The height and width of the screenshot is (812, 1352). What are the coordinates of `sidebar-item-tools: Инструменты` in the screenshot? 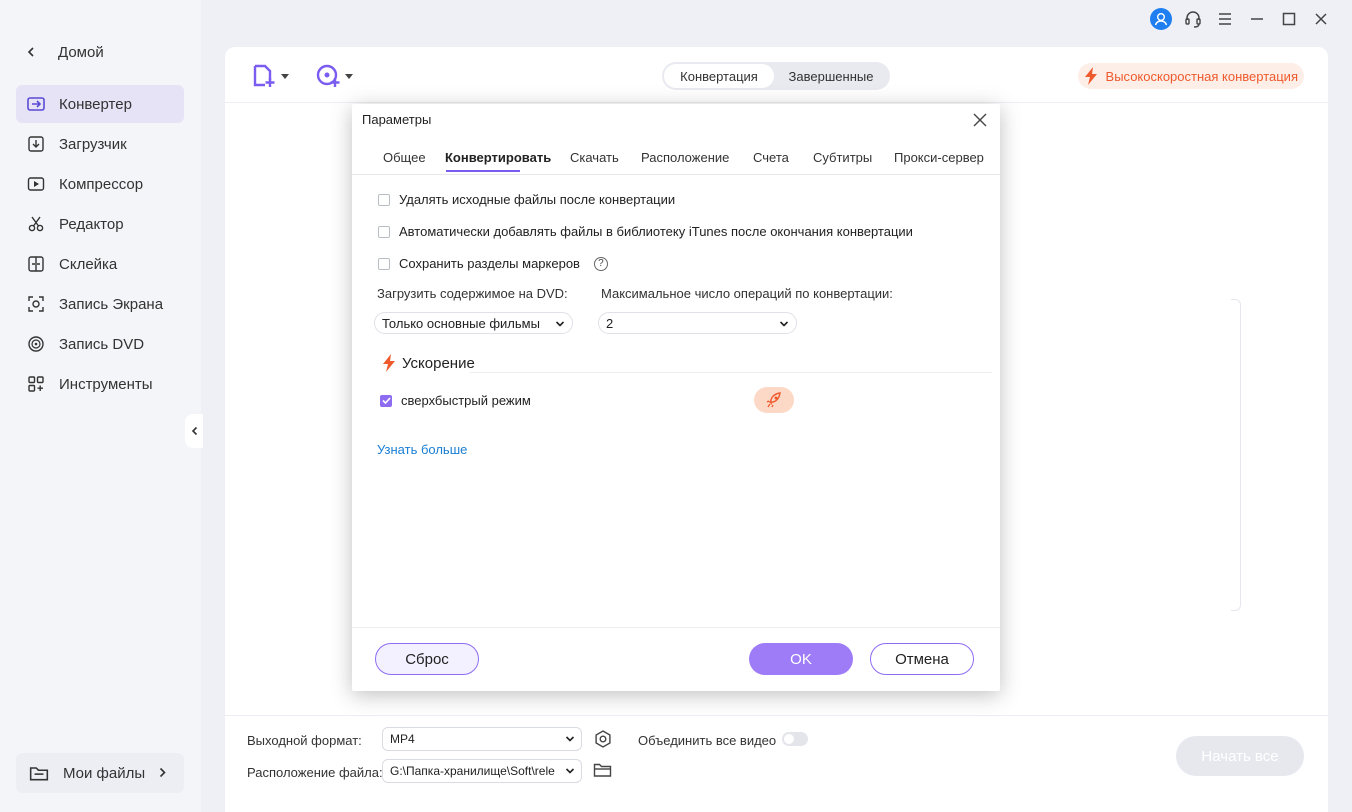 It's located at (100, 384).